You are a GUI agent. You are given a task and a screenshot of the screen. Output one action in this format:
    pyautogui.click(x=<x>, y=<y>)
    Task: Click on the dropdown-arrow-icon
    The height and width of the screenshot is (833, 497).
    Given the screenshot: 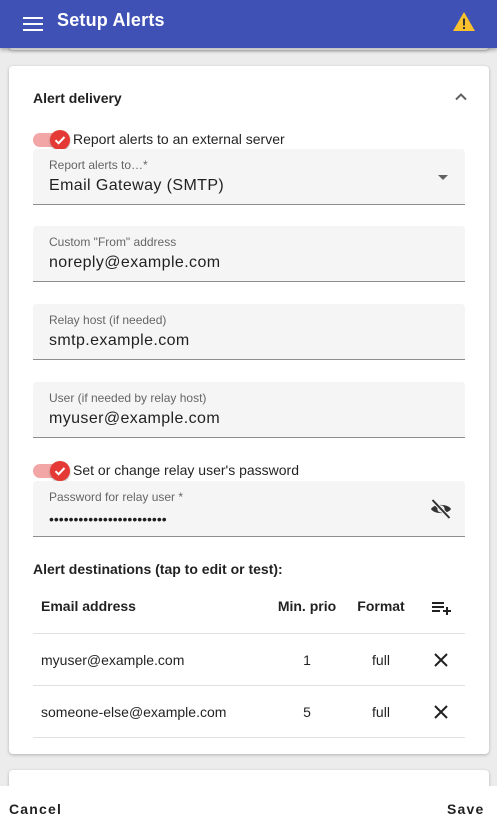 What is the action you would take?
    pyautogui.click(x=443, y=177)
    